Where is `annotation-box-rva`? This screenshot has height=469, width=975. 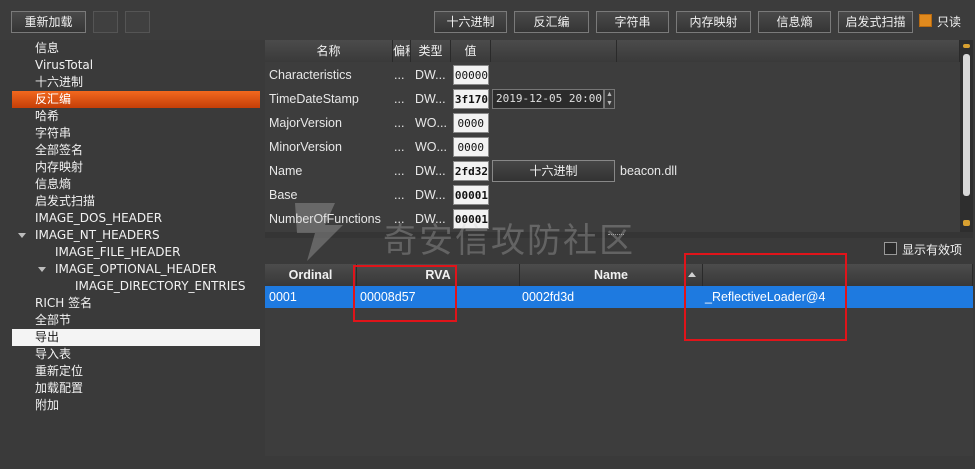
annotation-box-rva is located at coordinates (405, 293).